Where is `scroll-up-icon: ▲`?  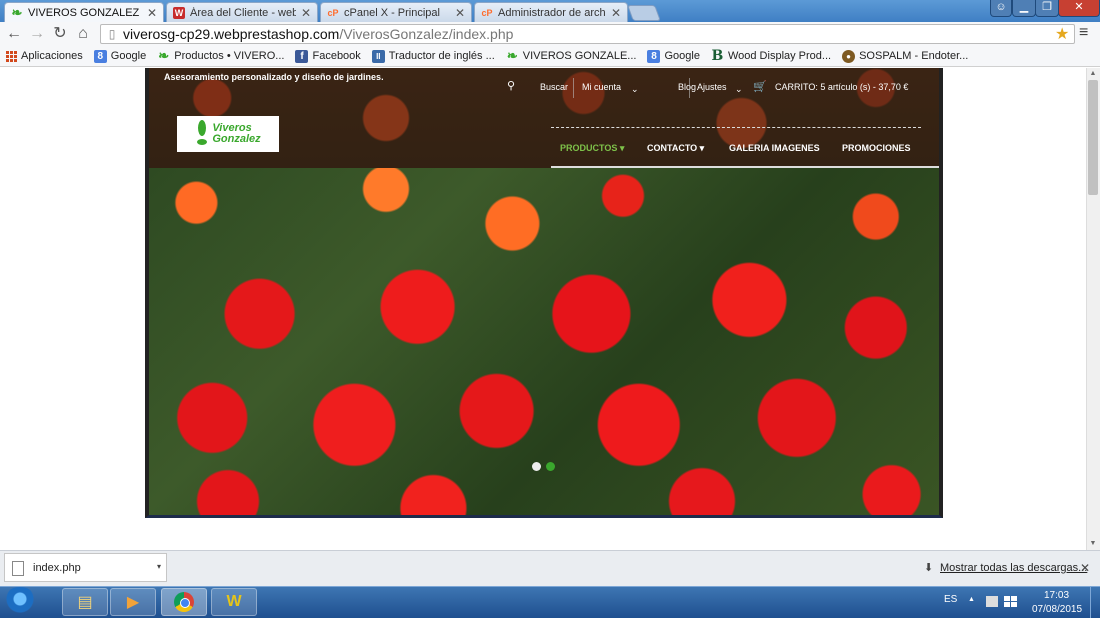 scroll-up-icon: ▲ is located at coordinates (1093, 73).